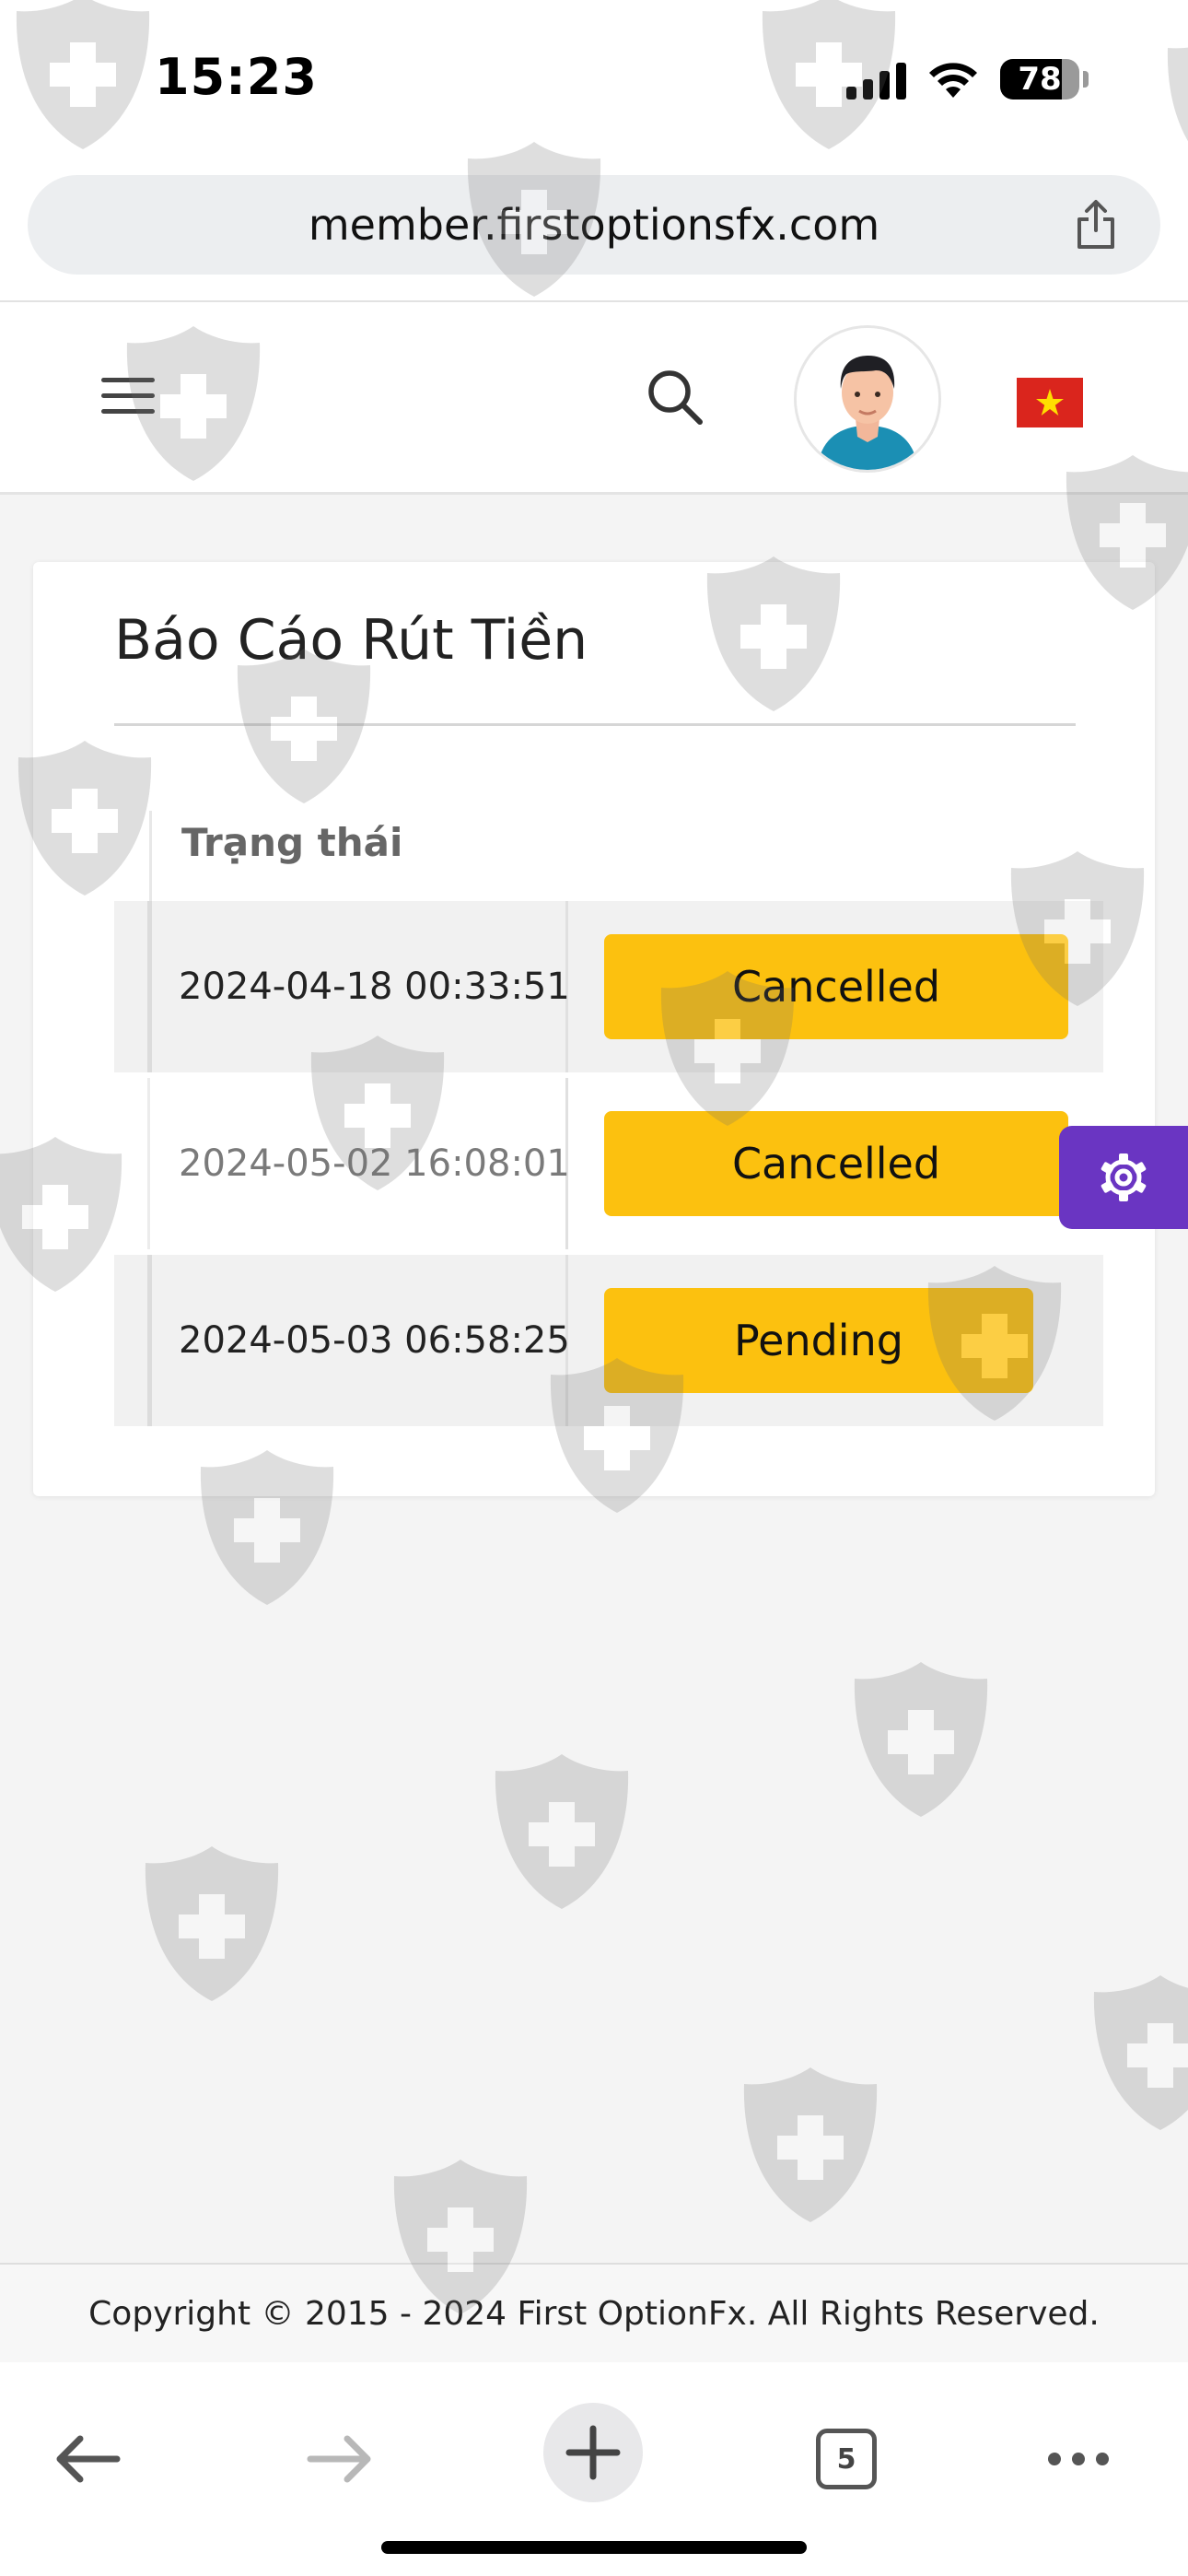 This screenshot has width=1188, height=2576. What do you see at coordinates (351, 640) in the screenshot?
I see `page-title: Báo Cáo Rút Tiền` at bounding box center [351, 640].